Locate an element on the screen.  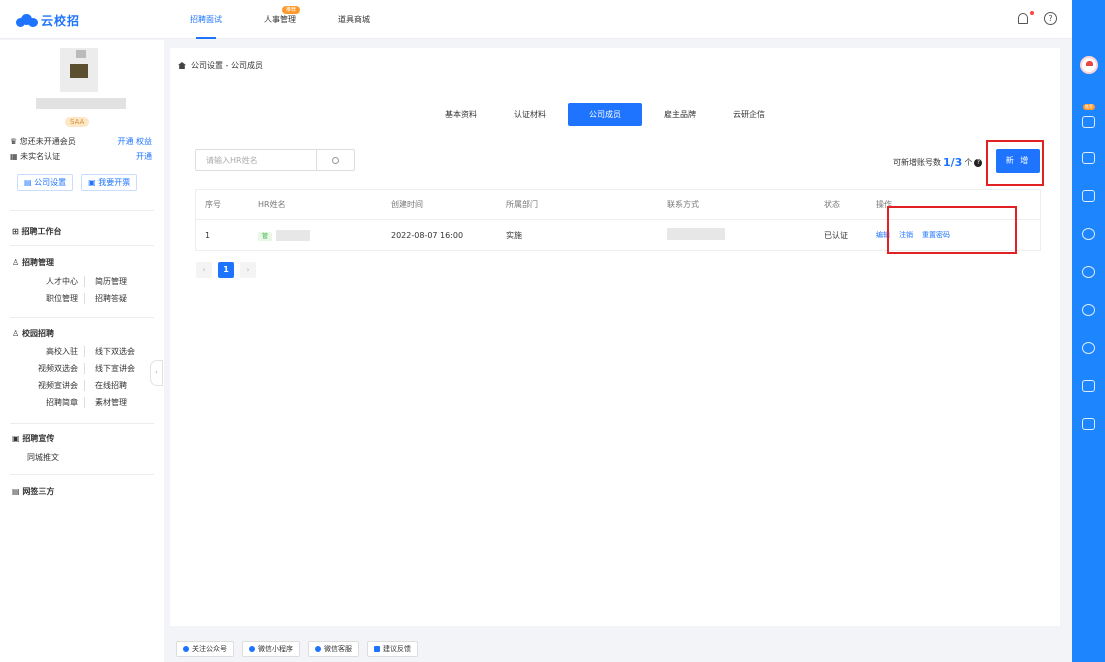
nav-tab-hr-management: 人事管理 推荐 is located at coordinates (282, 19).